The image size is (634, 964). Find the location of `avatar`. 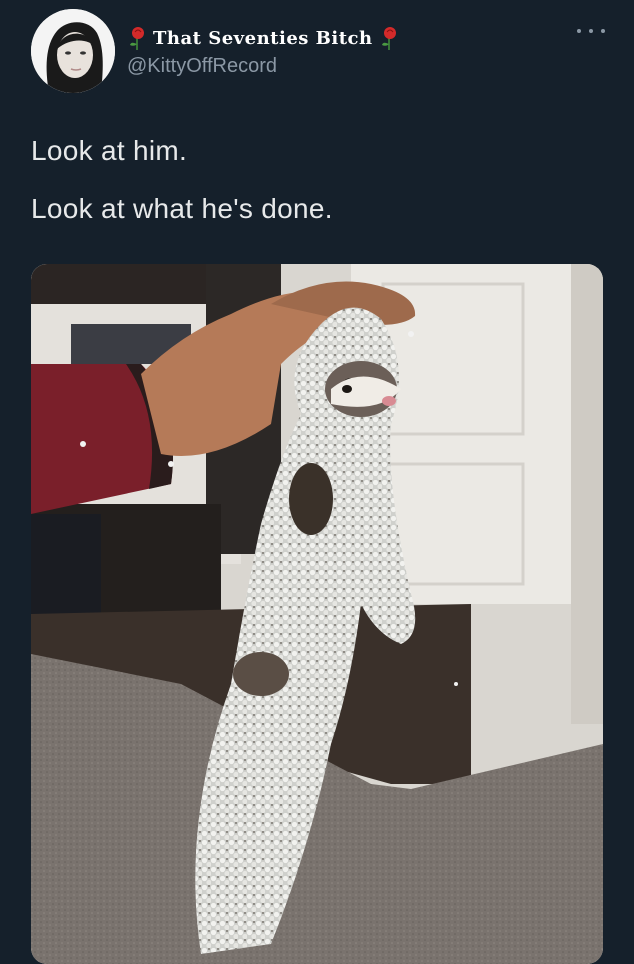

avatar is located at coordinates (73, 51).